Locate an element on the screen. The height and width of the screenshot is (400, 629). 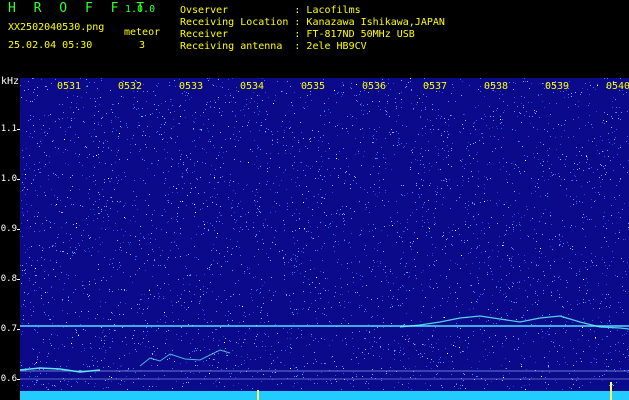
y-tick-label: 0.7 is located at coordinates (8, 329).